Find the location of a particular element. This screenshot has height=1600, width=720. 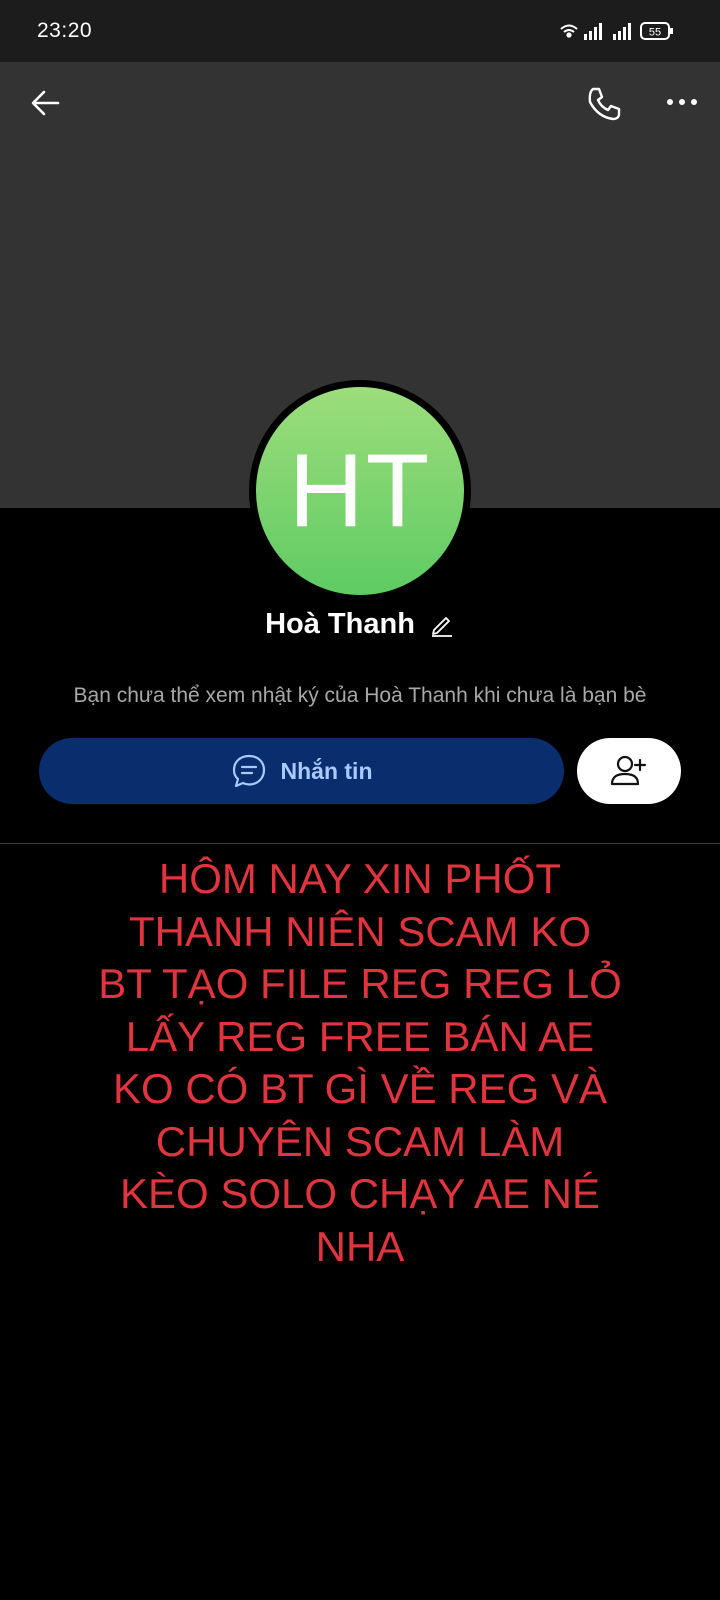

more-options-button is located at coordinates (682, 104).